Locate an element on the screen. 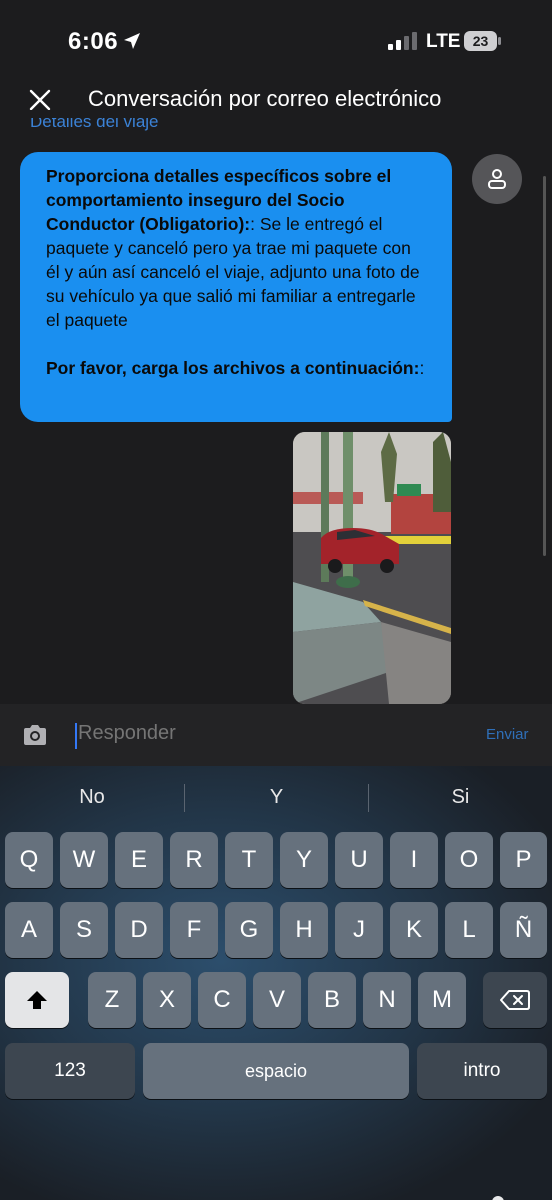 The height and width of the screenshot is (1200, 552). key-g: G is located at coordinates (249, 930).